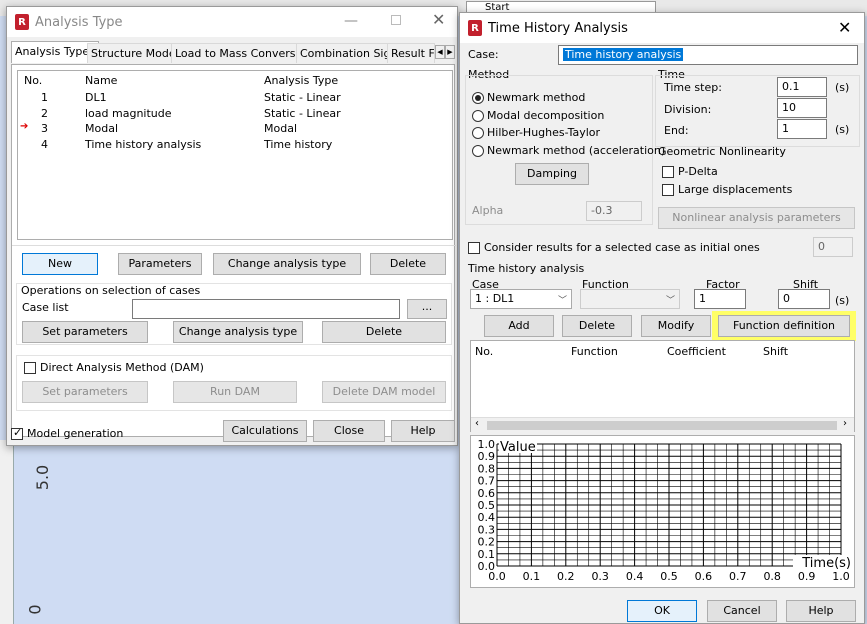  I want to click on large-displacements-label: Large displacements, so click(735, 189).